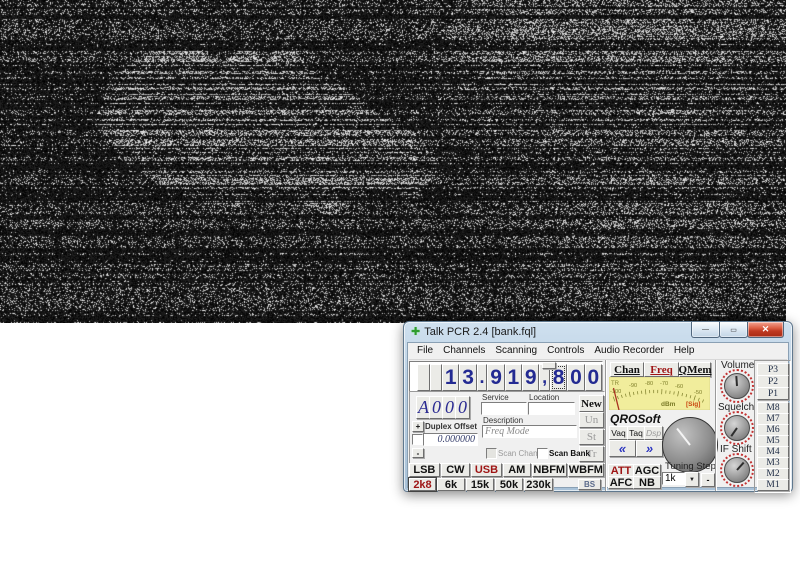 This screenshot has height=570, width=800. I want to click on step-down-button: «, so click(622, 448).